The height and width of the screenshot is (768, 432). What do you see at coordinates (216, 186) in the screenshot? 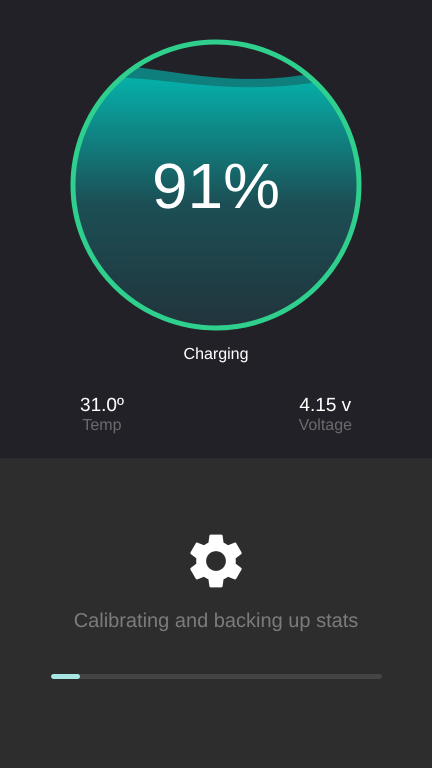
I see `battery-percentage: 91%` at bounding box center [216, 186].